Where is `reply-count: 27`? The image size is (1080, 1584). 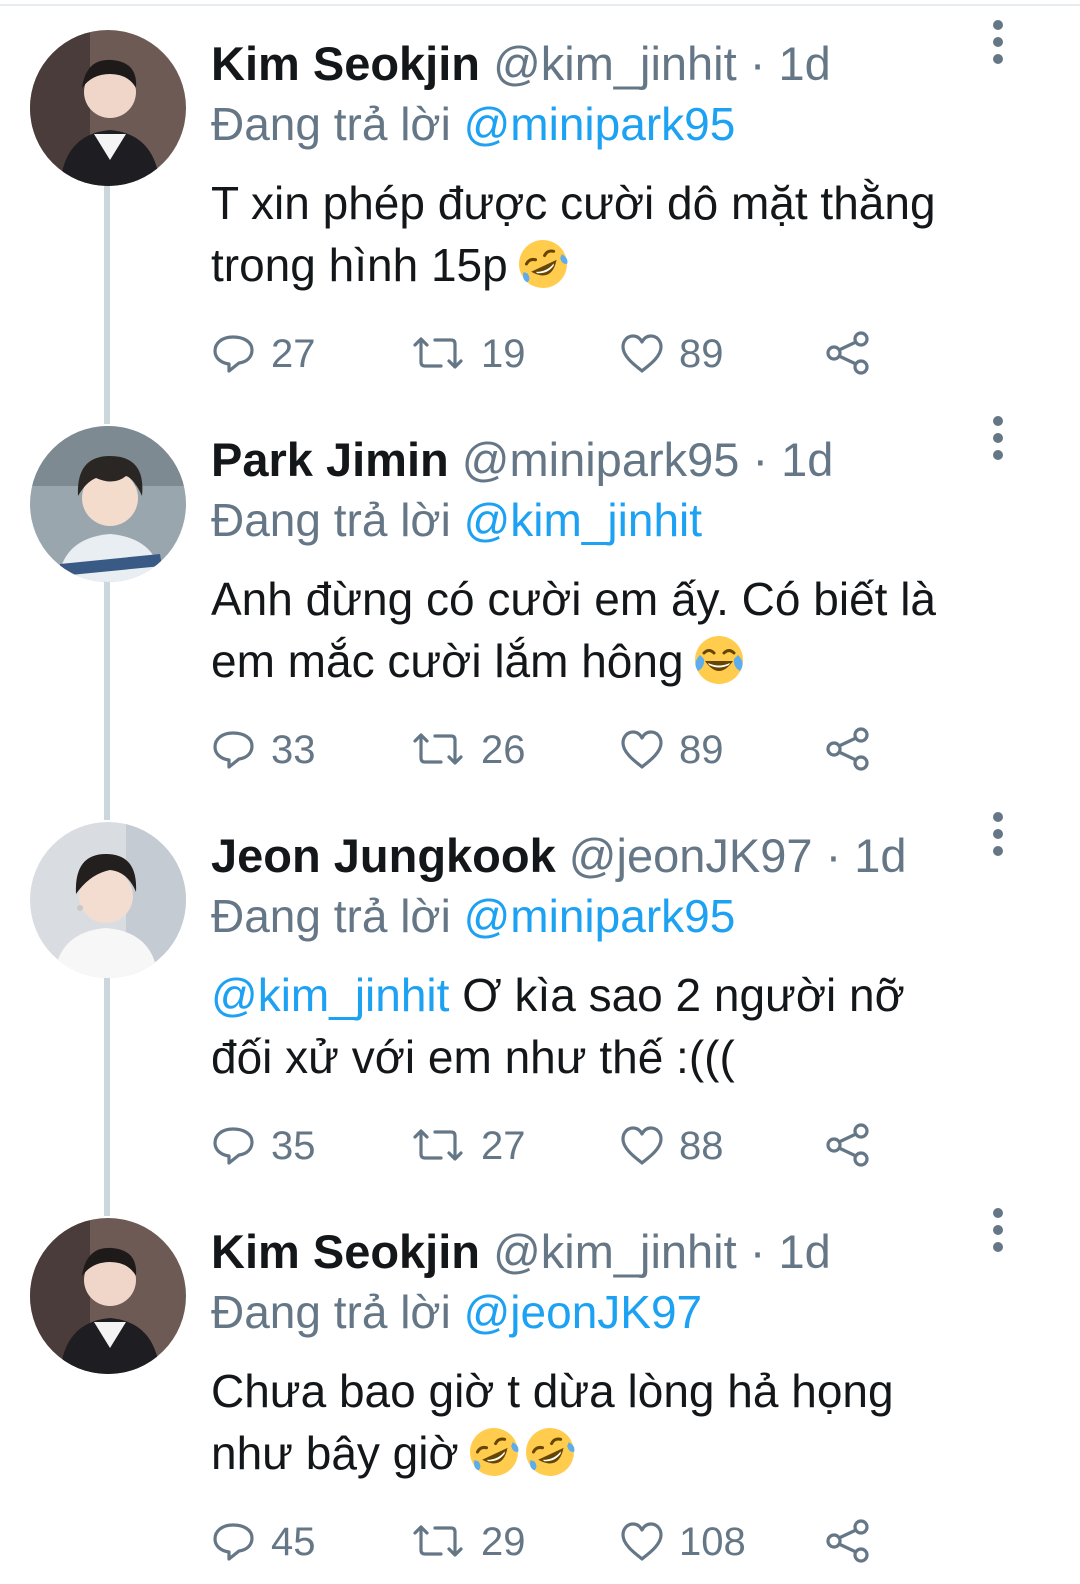
reply-count: 27 is located at coordinates (293, 353).